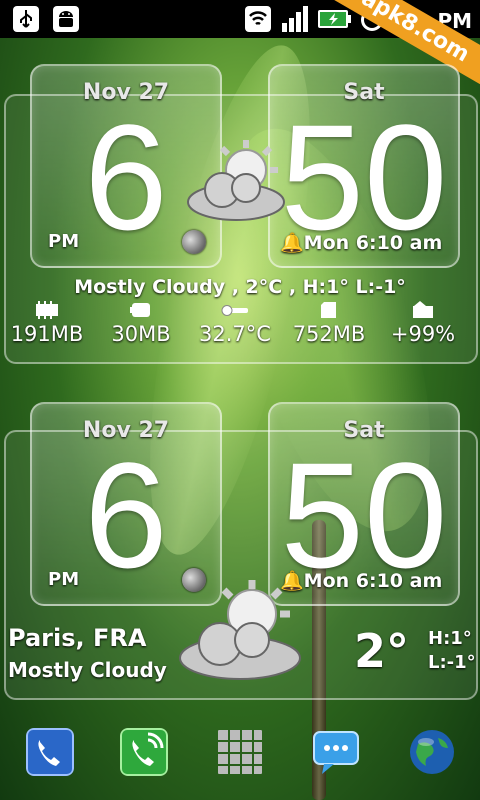 This screenshot has height=800, width=480. I want to click on next-alarm-text: Mon 6:10 am, so click(373, 243).